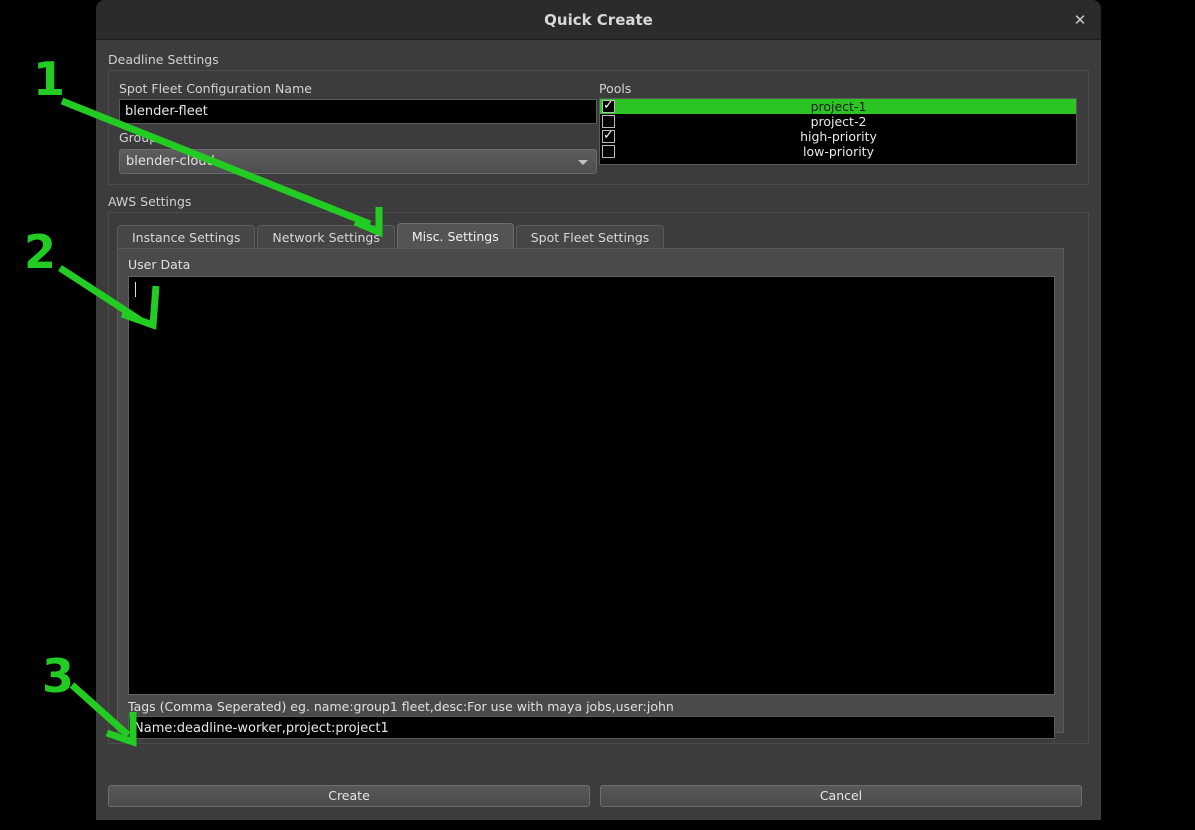  What do you see at coordinates (159, 264) in the screenshot?
I see `user-data-label: User Data` at bounding box center [159, 264].